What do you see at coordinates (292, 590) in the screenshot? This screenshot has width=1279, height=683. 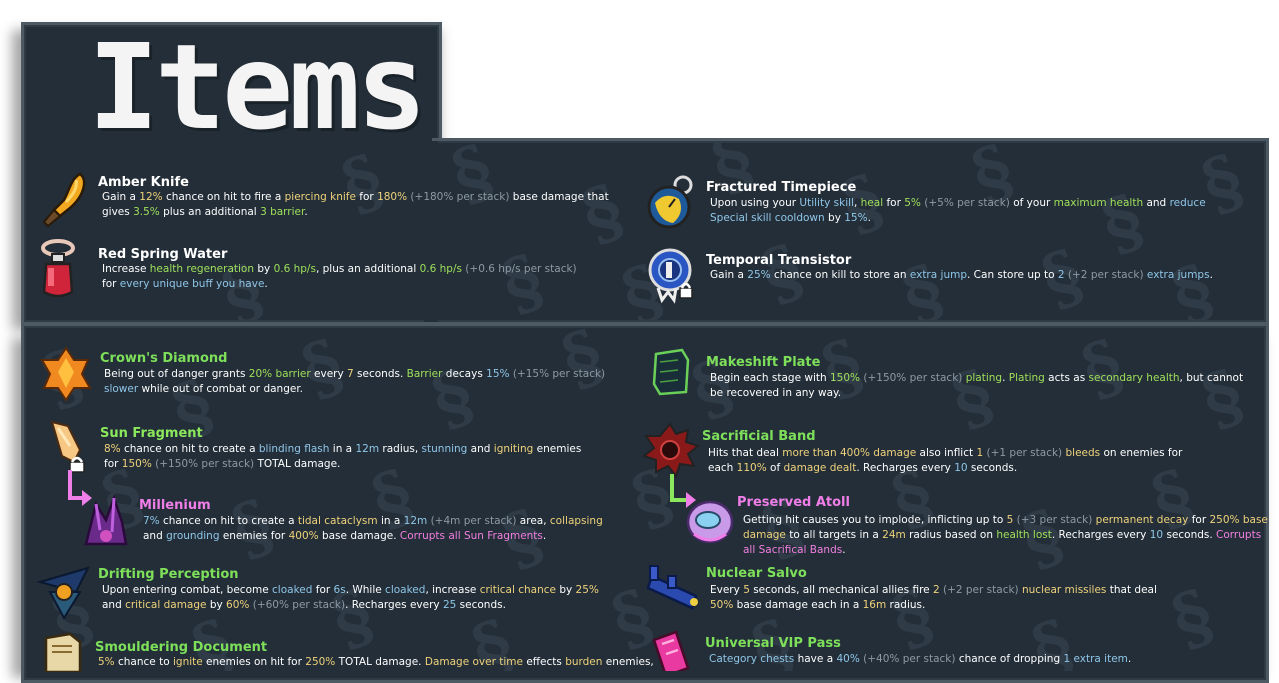 I see `description-segment: cloaked` at bounding box center [292, 590].